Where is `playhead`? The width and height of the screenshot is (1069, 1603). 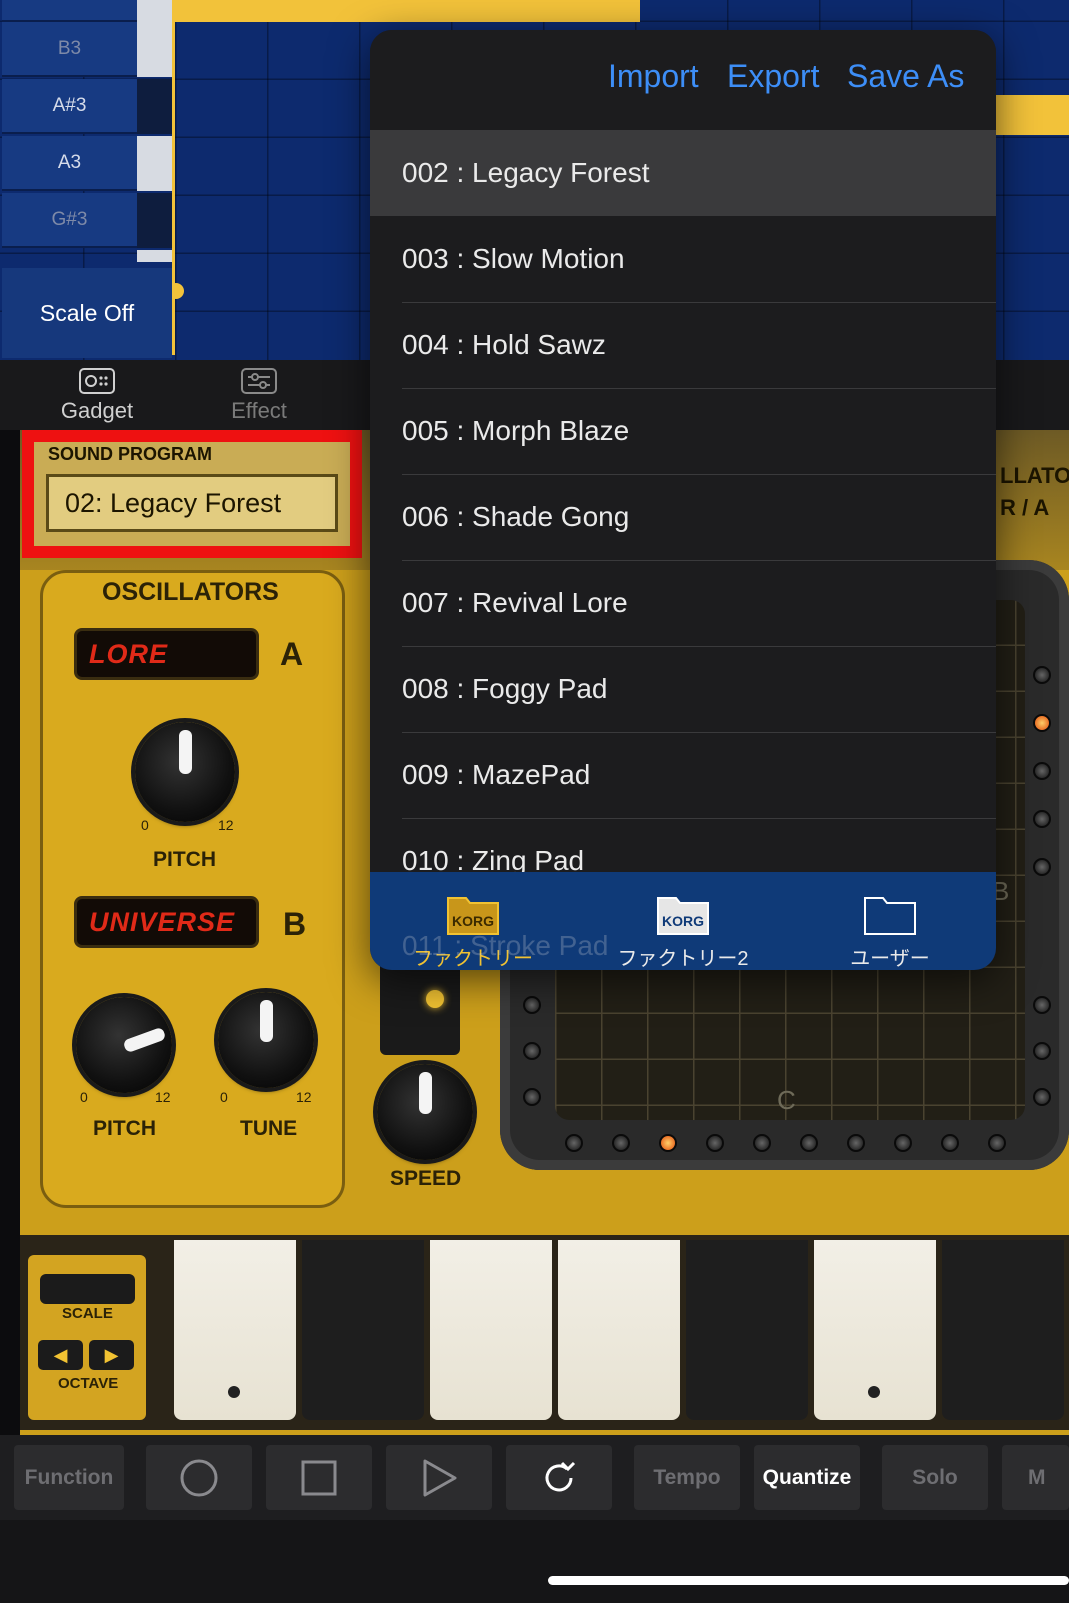
playhead is located at coordinates (173, 177).